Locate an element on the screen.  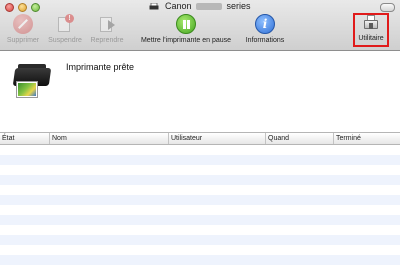
suspend-job-label: Suspendre is located at coordinates (65, 40).